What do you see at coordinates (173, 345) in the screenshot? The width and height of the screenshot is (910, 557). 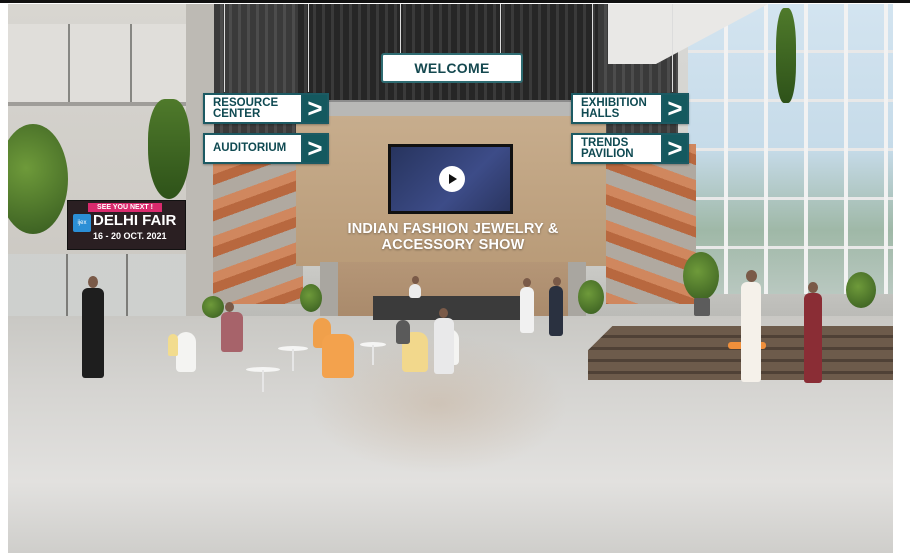 I see `yellow-chair` at bounding box center [173, 345].